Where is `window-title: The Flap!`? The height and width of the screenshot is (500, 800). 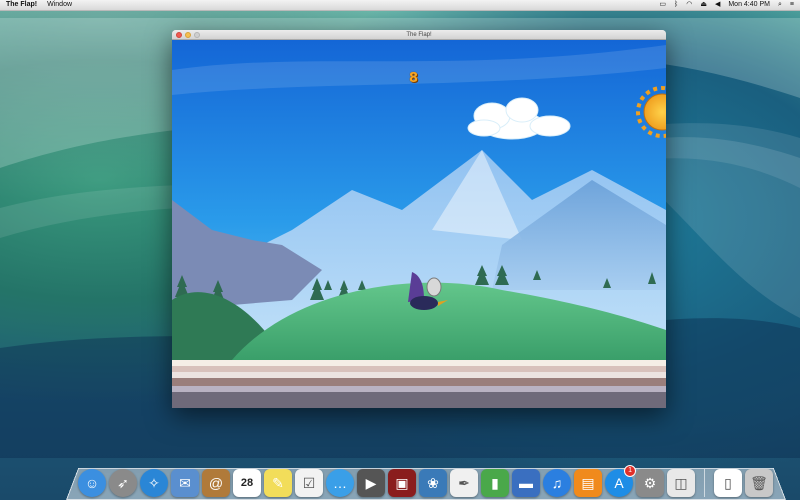
window-title: The Flap! is located at coordinates (419, 35).